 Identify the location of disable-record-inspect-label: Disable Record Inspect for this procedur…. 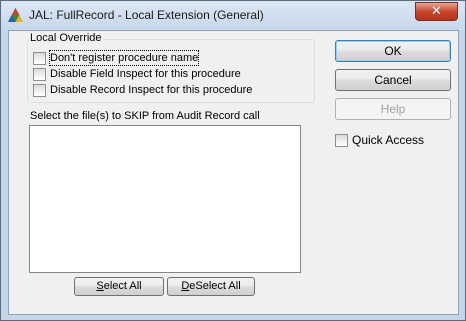
(151, 90).